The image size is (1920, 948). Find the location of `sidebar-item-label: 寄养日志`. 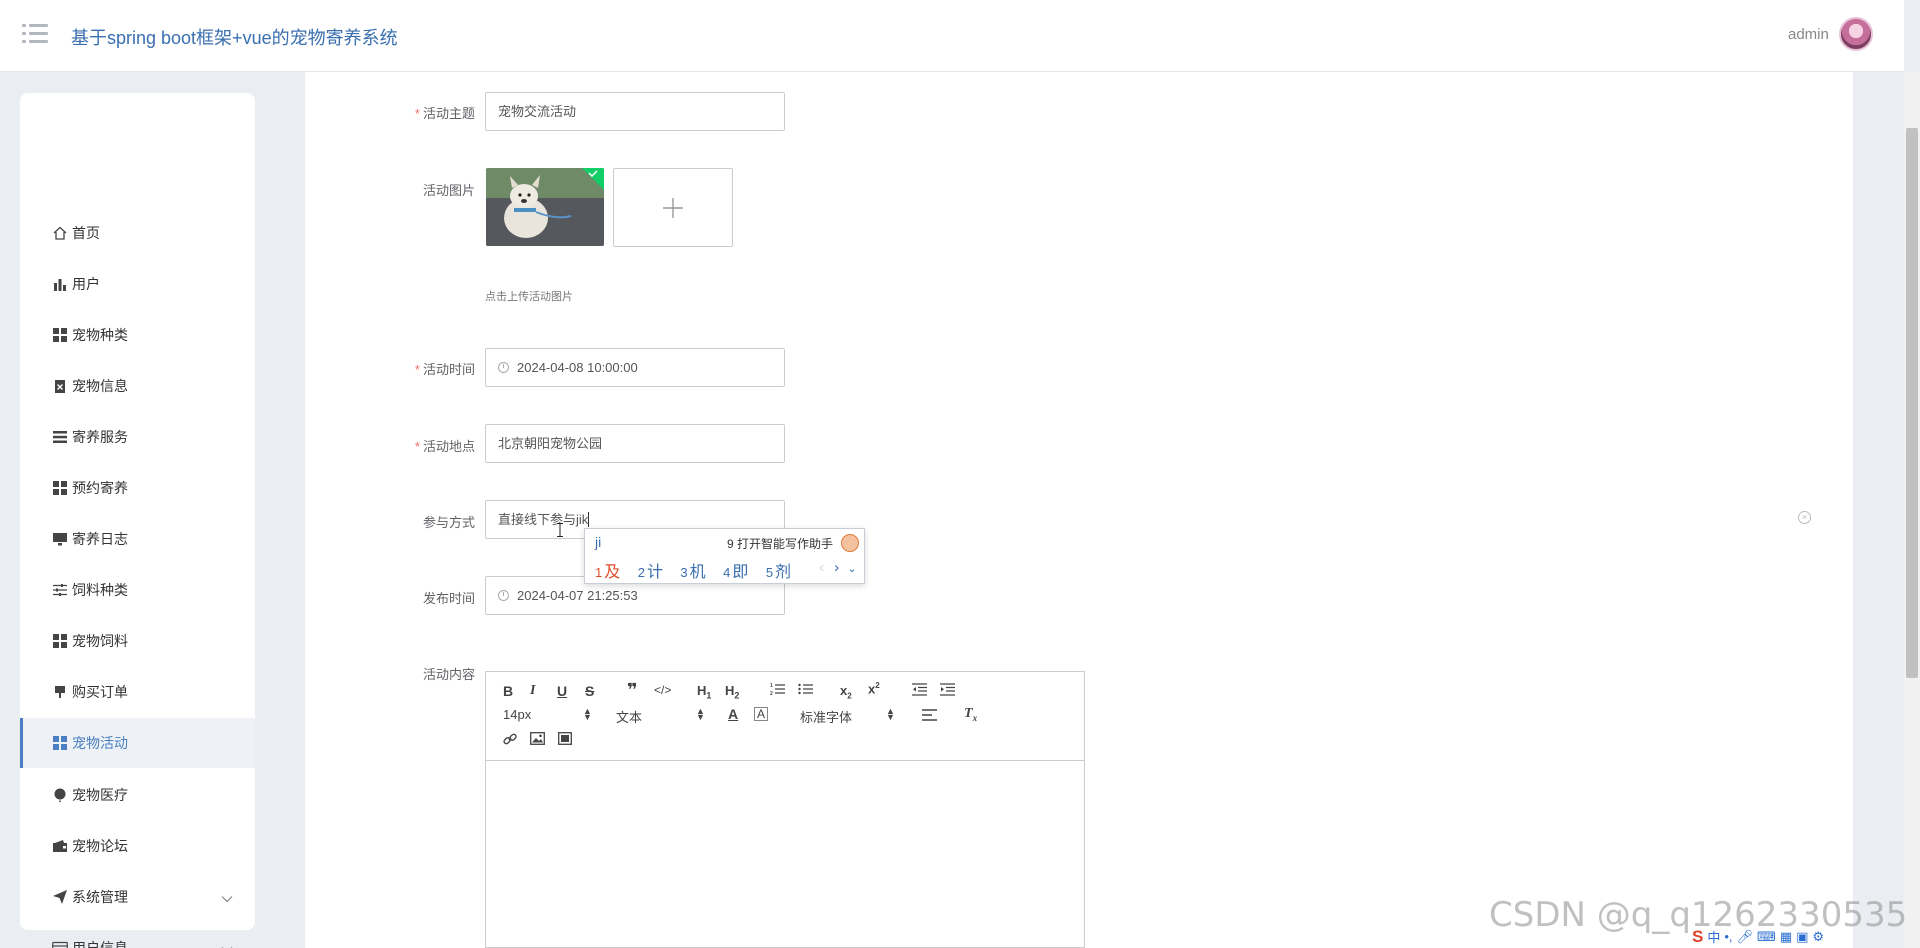

sidebar-item-label: 寄养日志 is located at coordinates (100, 539).